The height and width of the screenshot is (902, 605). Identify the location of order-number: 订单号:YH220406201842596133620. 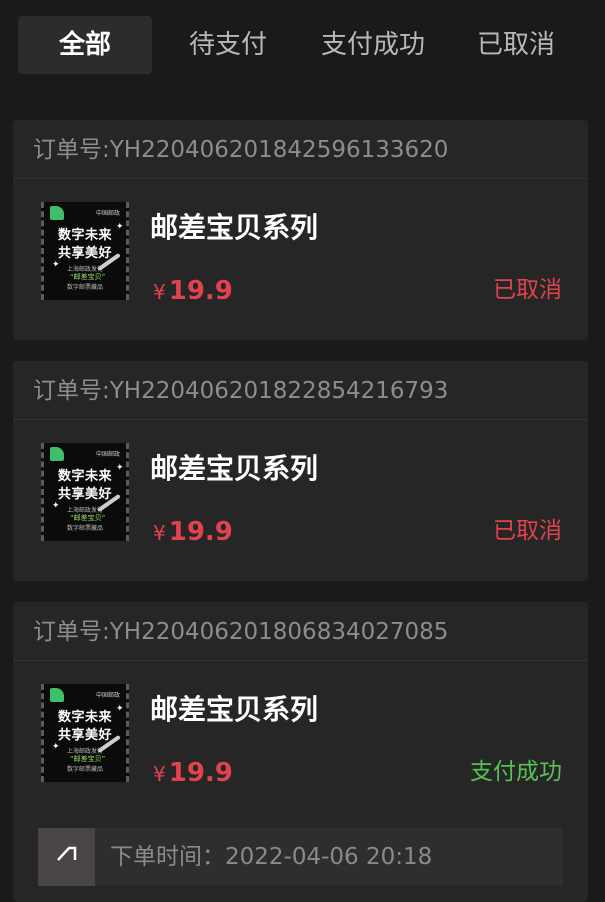
(300, 149).